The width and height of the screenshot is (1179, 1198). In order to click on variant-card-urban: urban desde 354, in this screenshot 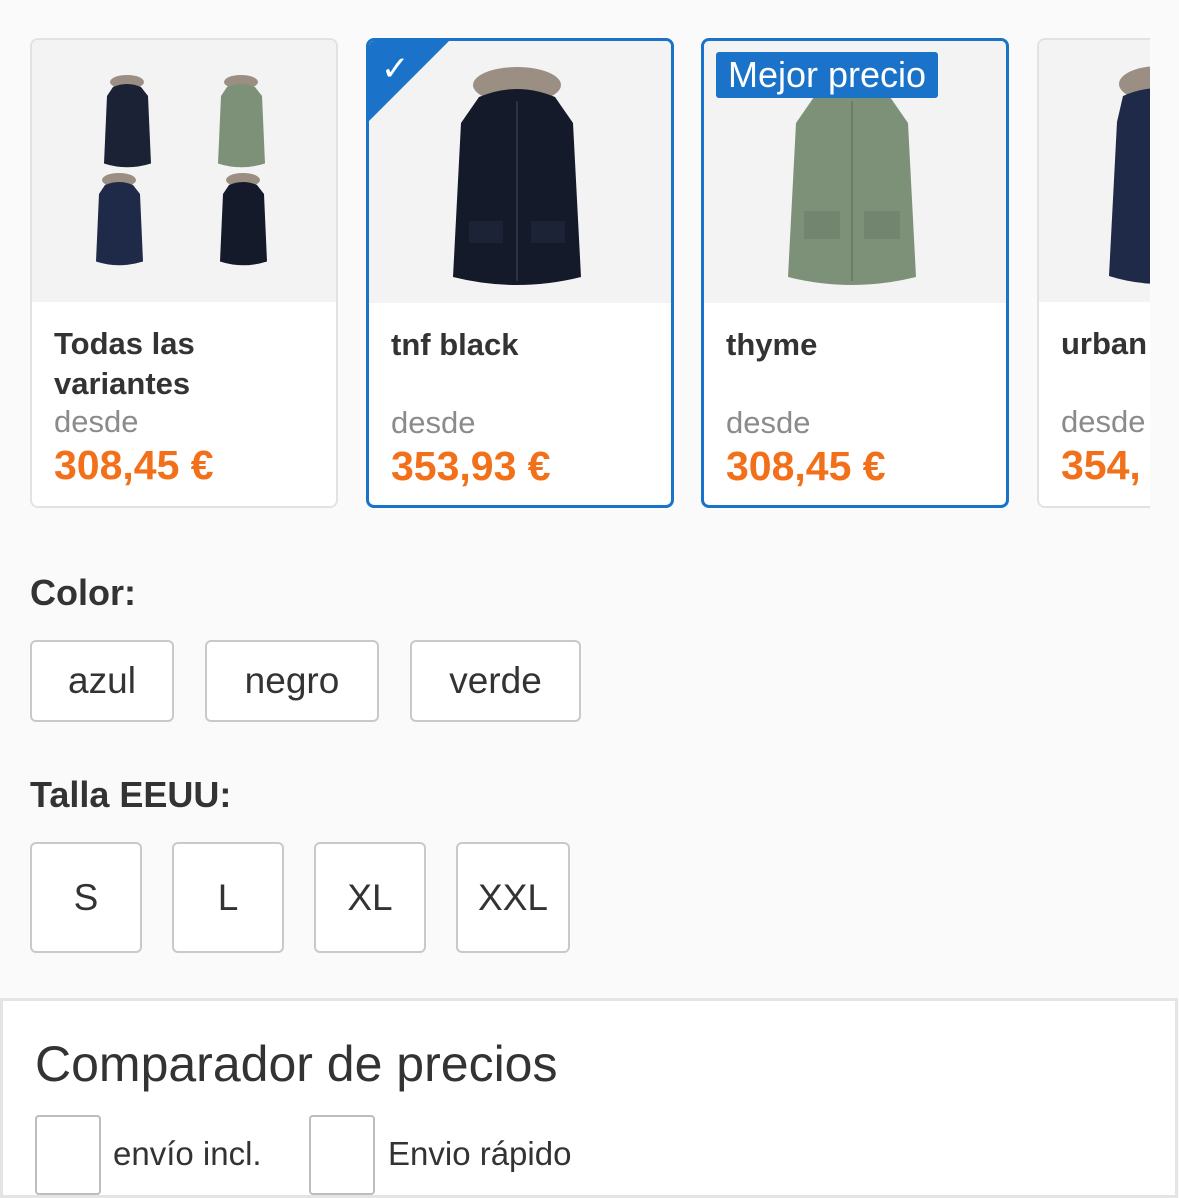, I will do `click(1093, 273)`.